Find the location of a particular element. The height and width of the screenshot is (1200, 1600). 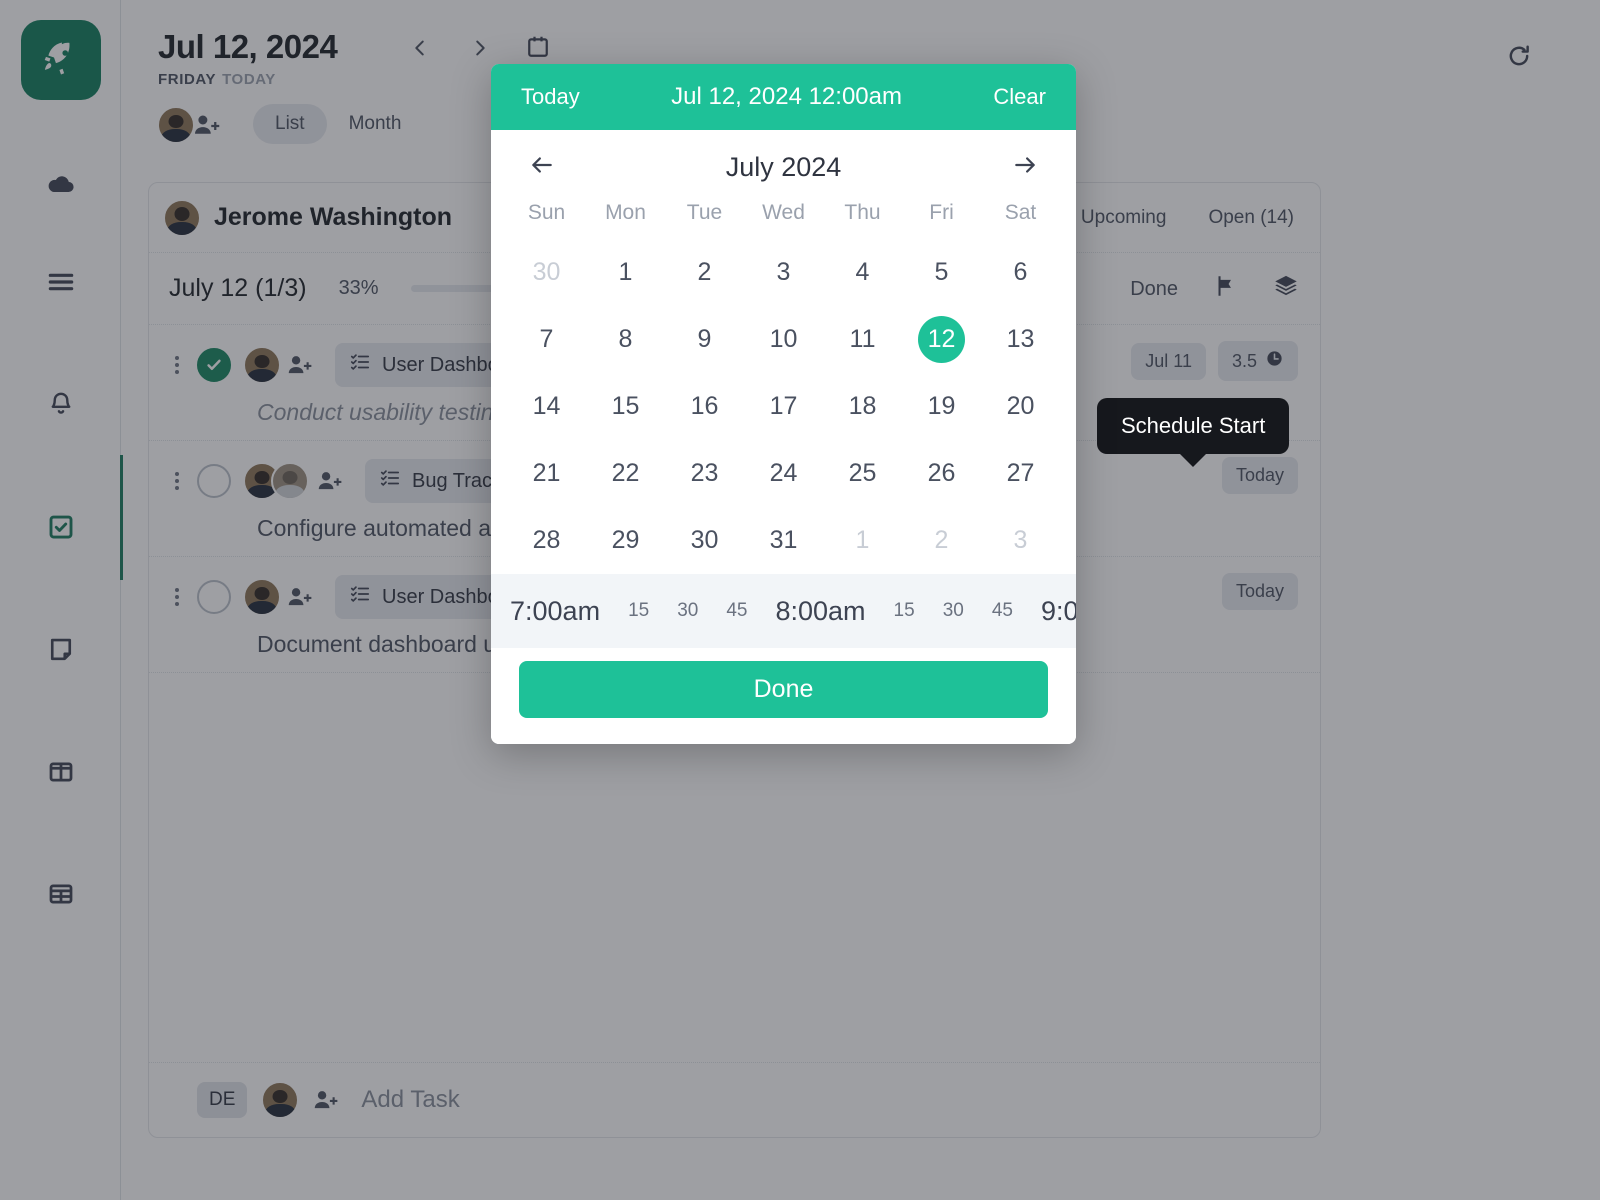

calendar-day: 9 is located at coordinates (704, 339).